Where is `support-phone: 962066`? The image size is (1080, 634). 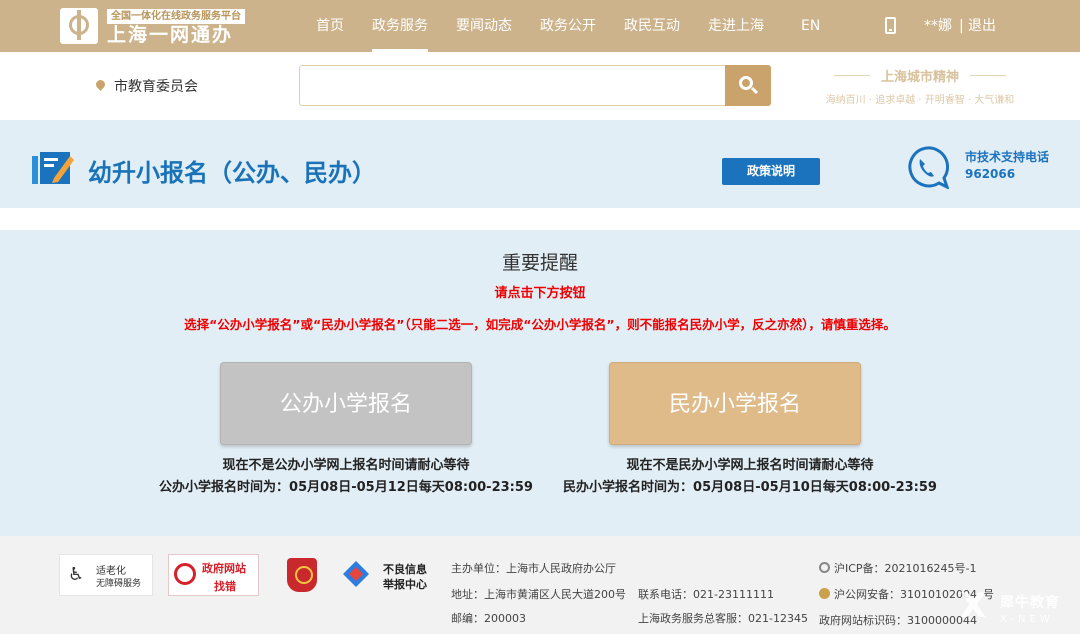
support-phone: 962066 is located at coordinates (990, 174).